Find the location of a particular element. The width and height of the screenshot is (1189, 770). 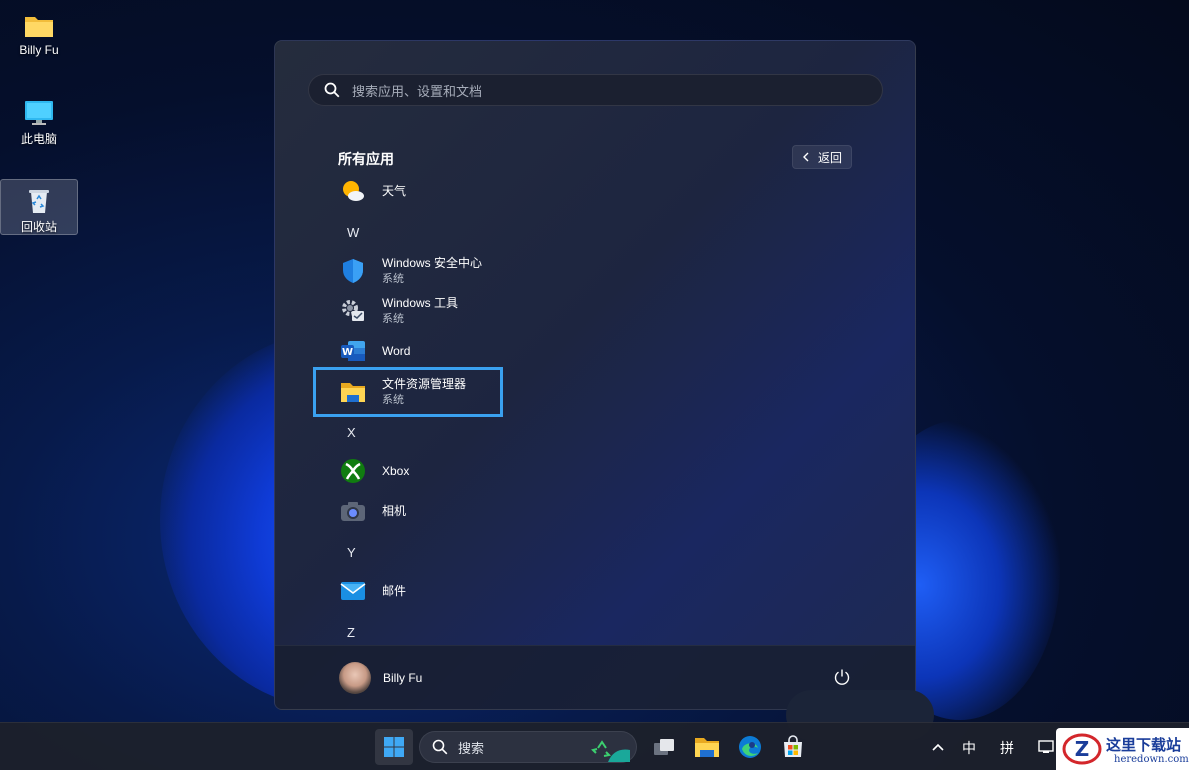

taskbar-store is located at coordinates (793, 747).